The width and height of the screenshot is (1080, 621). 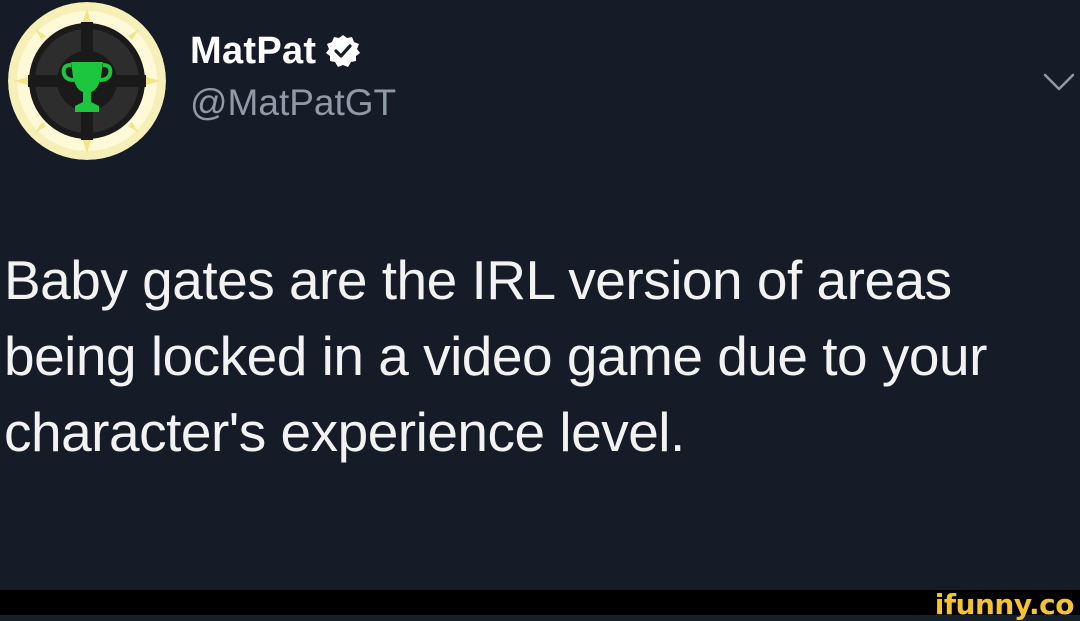 I want to click on watermark-bar, so click(x=540, y=602).